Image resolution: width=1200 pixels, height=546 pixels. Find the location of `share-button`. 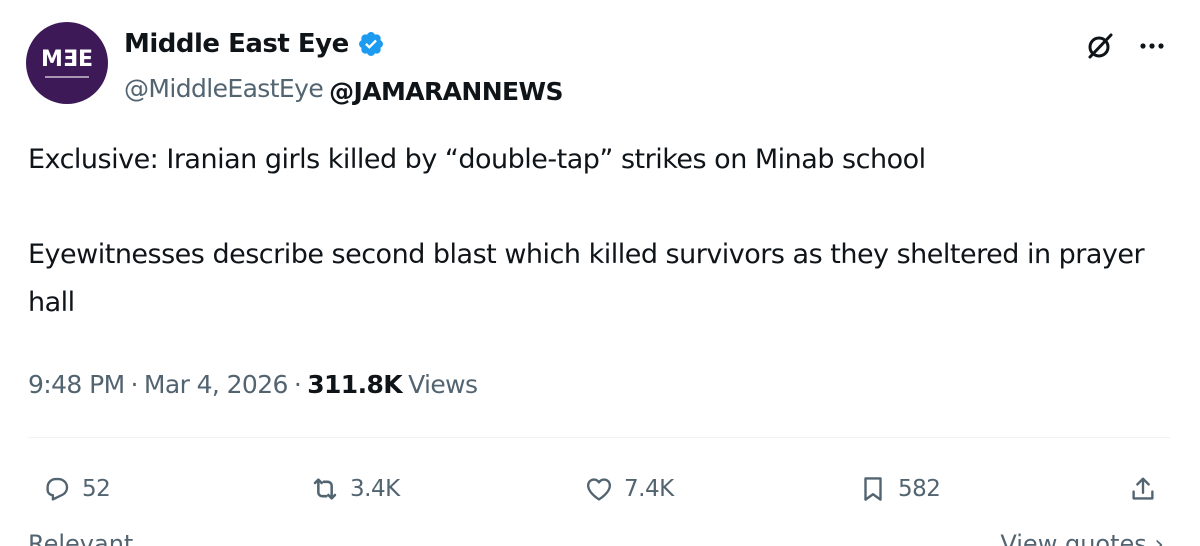

share-button is located at coordinates (1143, 489).